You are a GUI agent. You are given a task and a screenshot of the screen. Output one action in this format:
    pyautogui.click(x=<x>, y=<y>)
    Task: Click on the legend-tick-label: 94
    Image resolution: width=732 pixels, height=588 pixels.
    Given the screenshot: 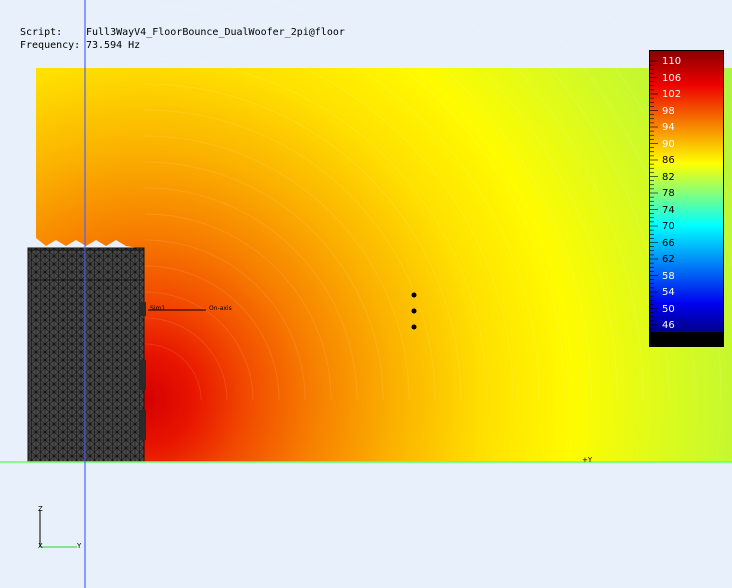 What is the action you would take?
    pyautogui.click(x=668, y=127)
    